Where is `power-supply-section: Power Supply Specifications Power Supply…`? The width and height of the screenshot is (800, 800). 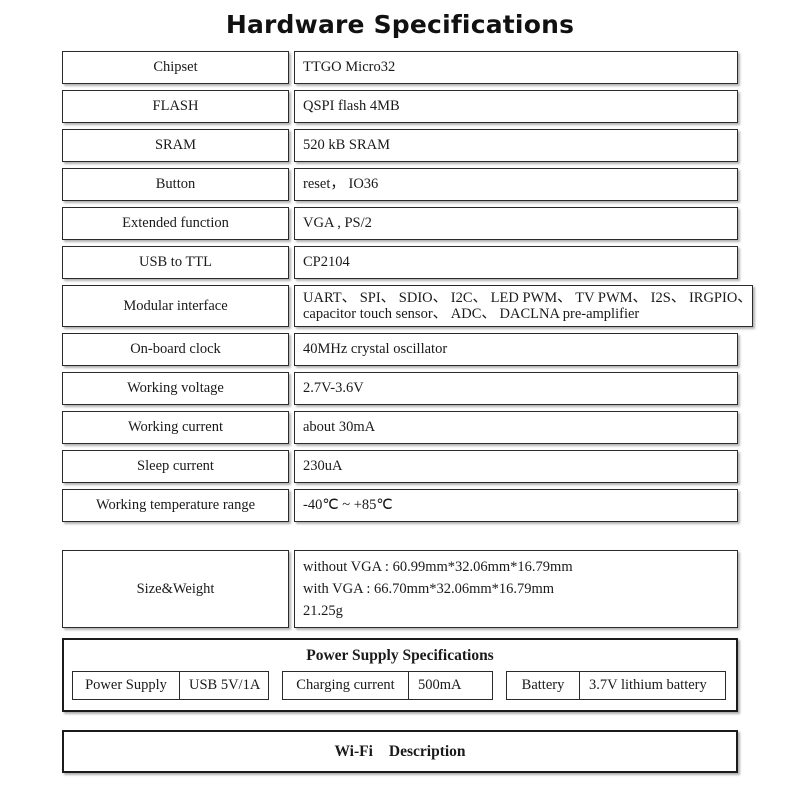
power-supply-section: Power Supply Specifications Power Supply… is located at coordinates (400, 675).